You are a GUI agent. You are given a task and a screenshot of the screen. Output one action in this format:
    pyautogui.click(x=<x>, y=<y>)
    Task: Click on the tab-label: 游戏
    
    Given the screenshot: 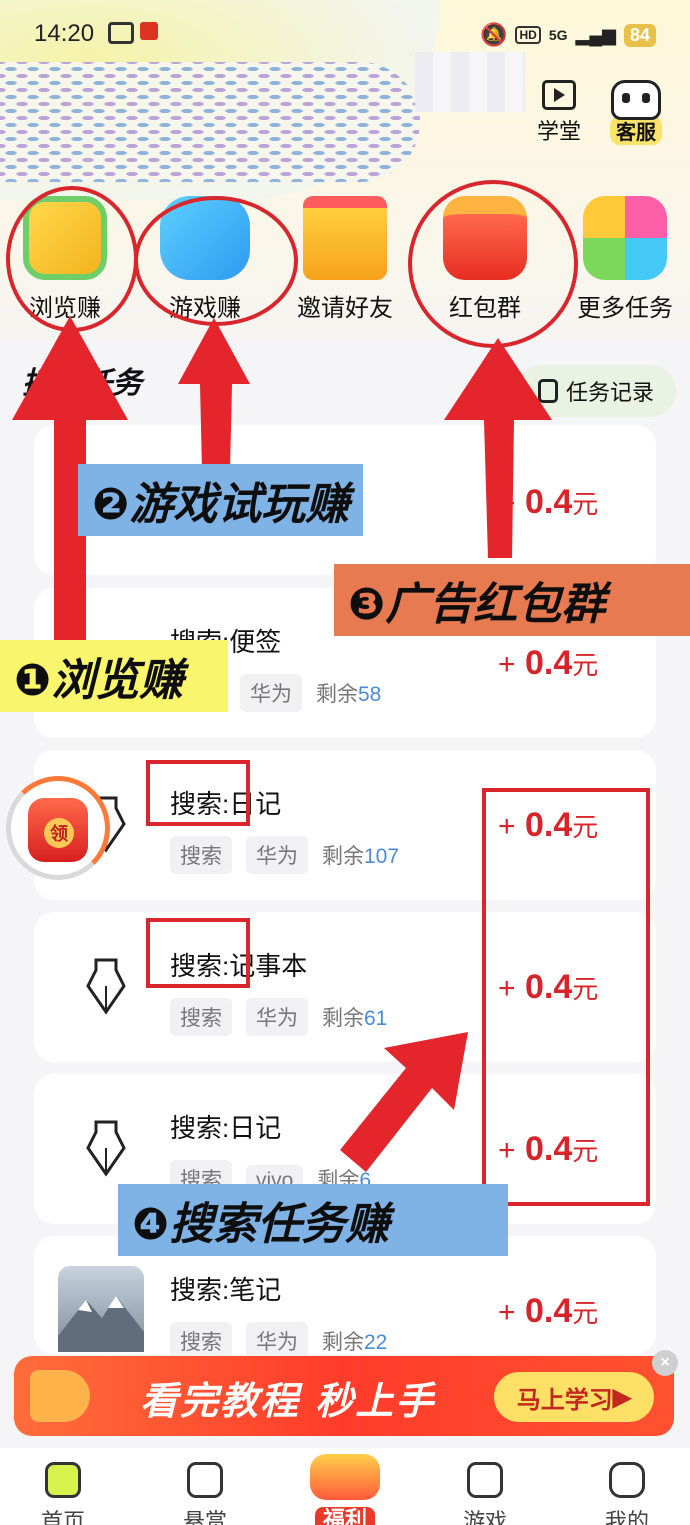 What is the action you would take?
    pyautogui.click(x=484, y=1517)
    